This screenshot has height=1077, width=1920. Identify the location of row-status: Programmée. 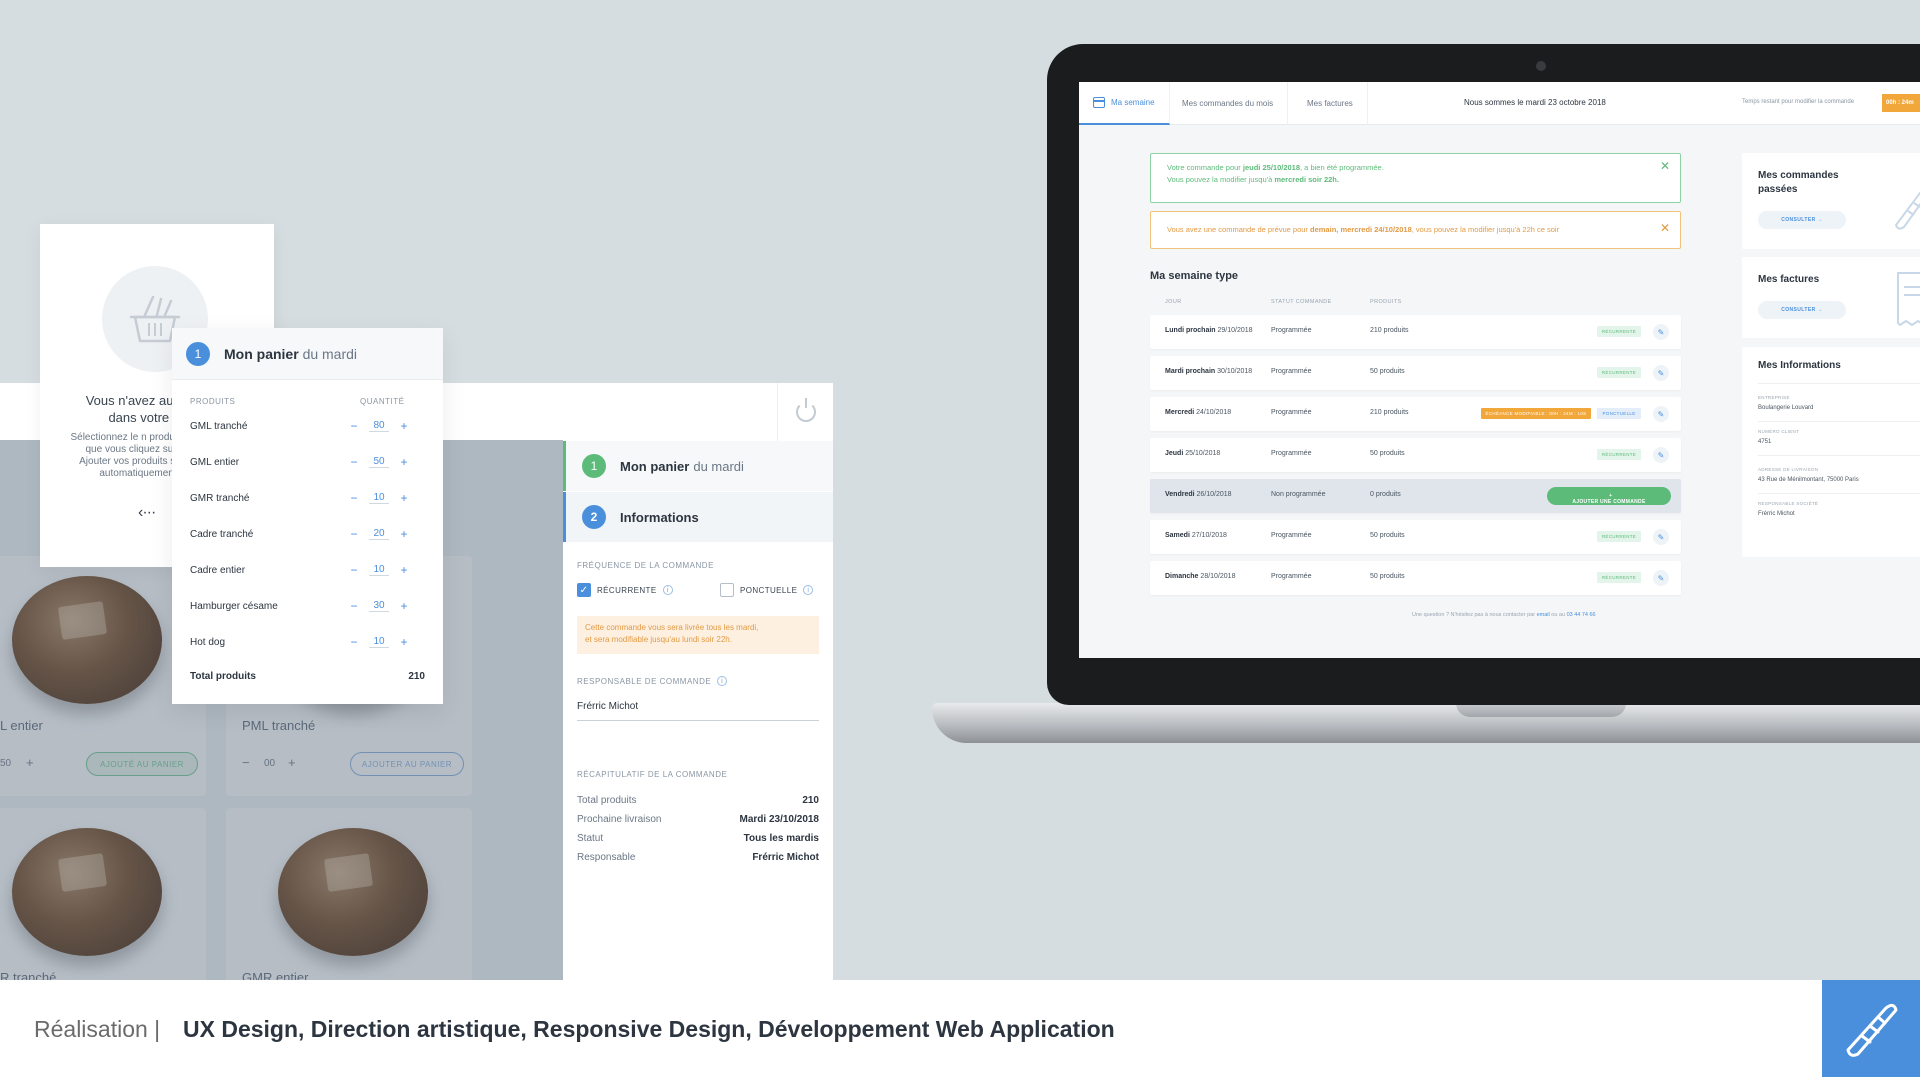
(1291, 371).